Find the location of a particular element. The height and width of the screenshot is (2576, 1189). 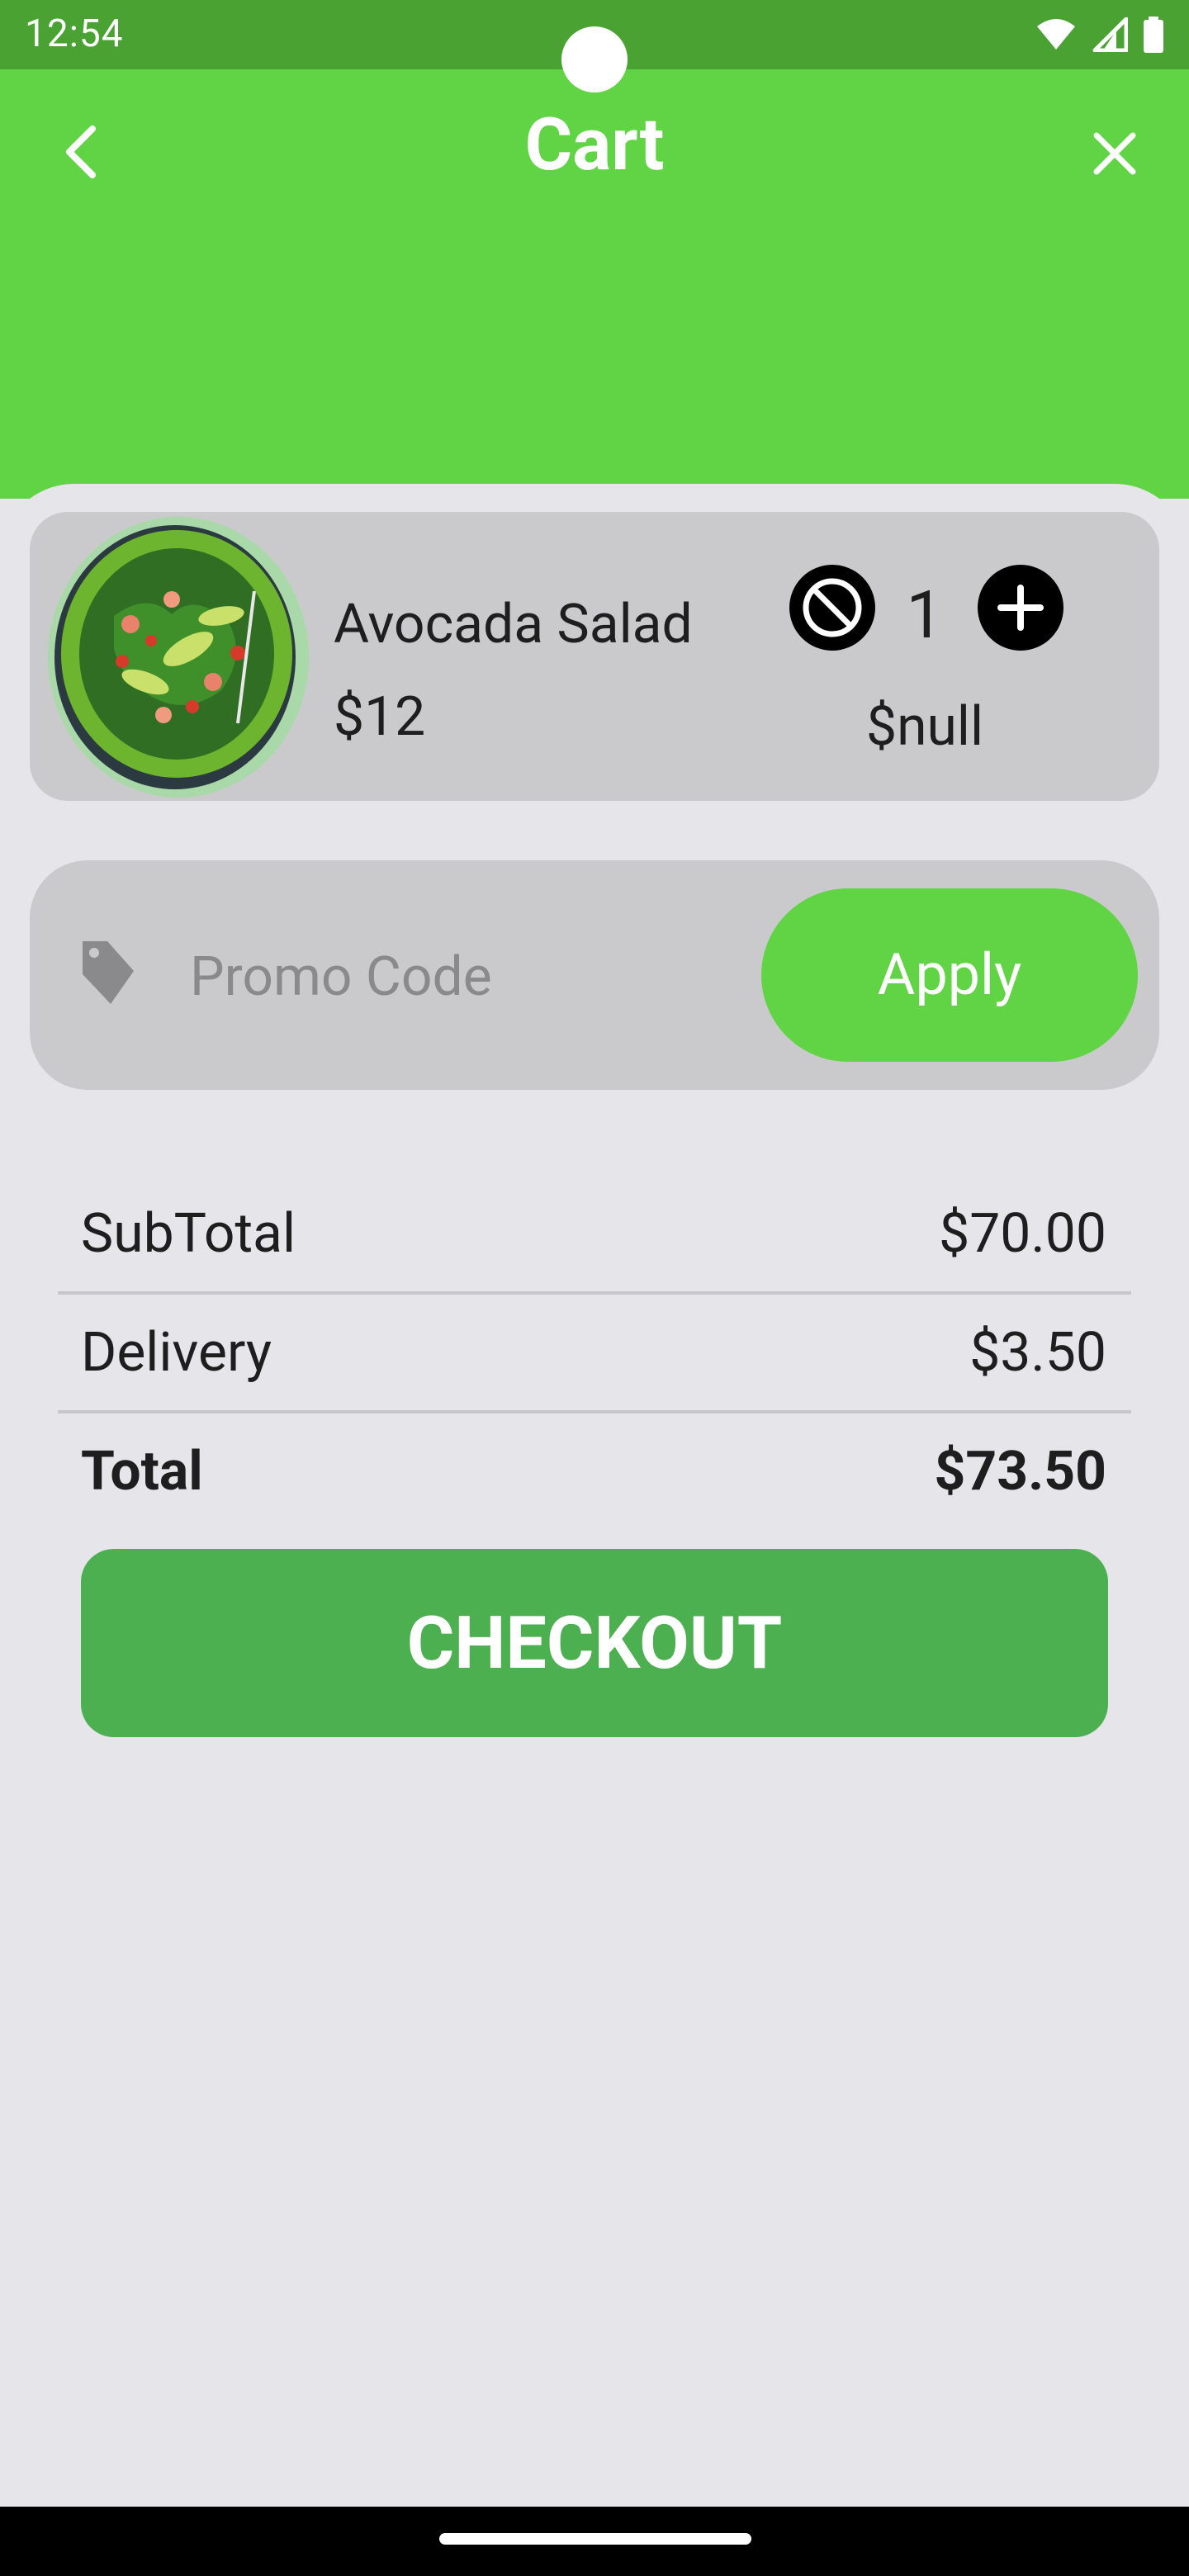

subtotal-value: $70.00 is located at coordinates (1022, 1234).